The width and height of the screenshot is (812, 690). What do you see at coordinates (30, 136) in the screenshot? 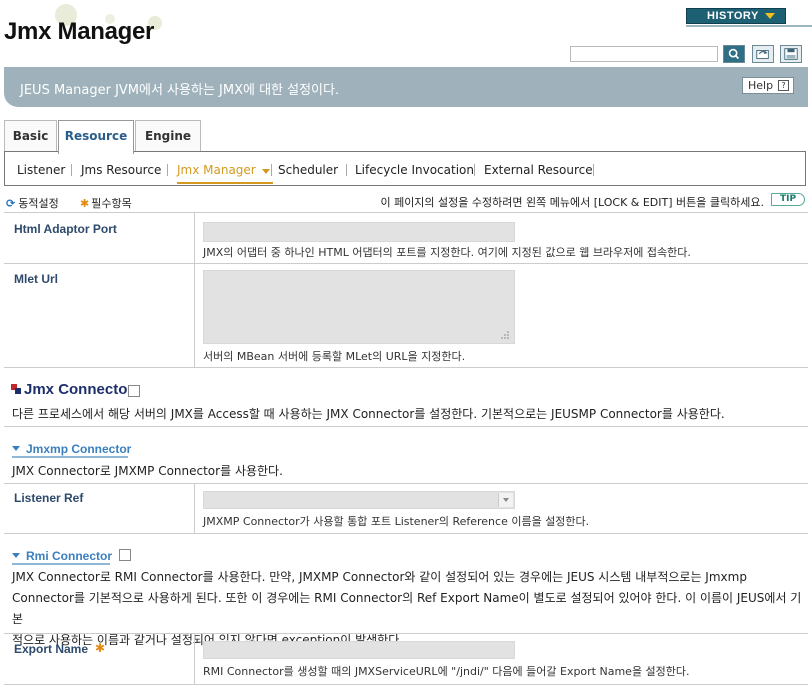
I see `tab-basic: Basic` at bounding box center [30, 136].